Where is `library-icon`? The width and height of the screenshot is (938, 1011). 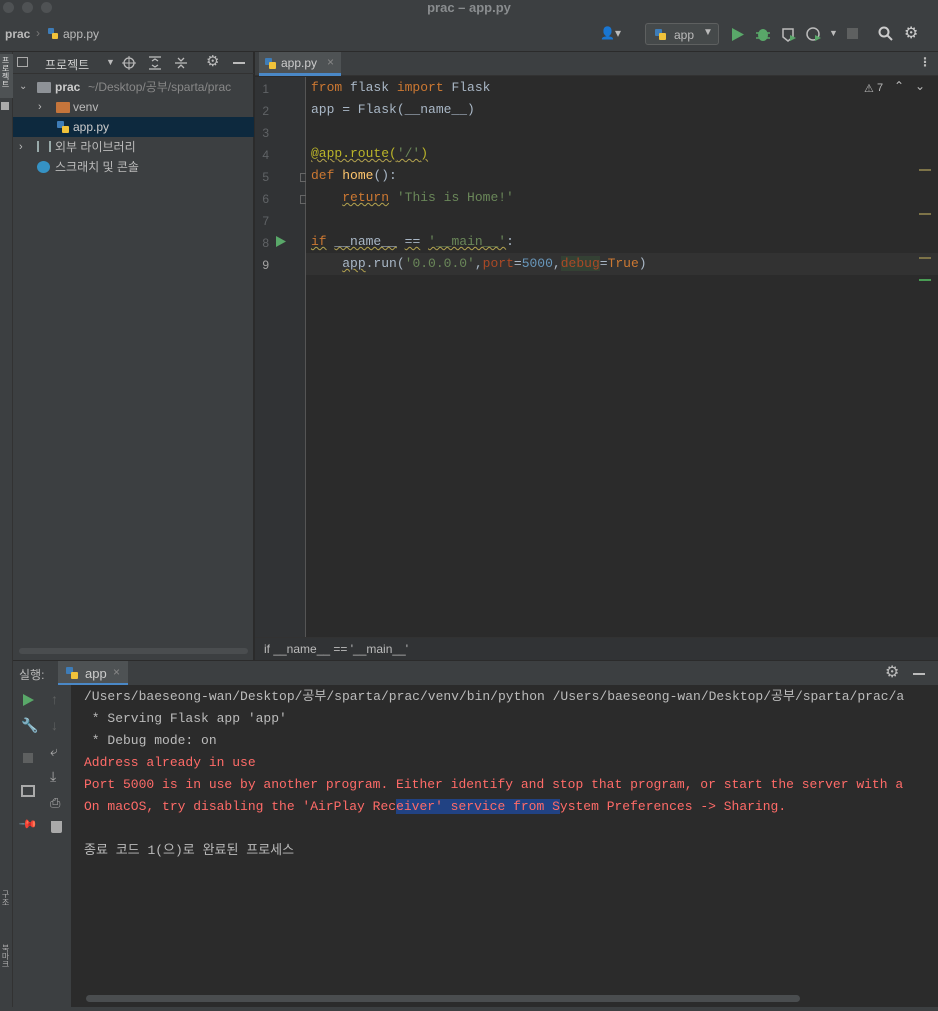 library-icon is located at coordinates (44, 146).